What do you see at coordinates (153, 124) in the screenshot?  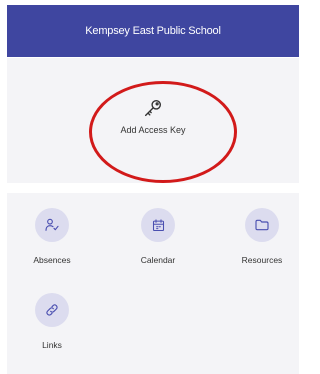 I see `add-access-key-button: Add Access Key` at bounding box center [153, 124].